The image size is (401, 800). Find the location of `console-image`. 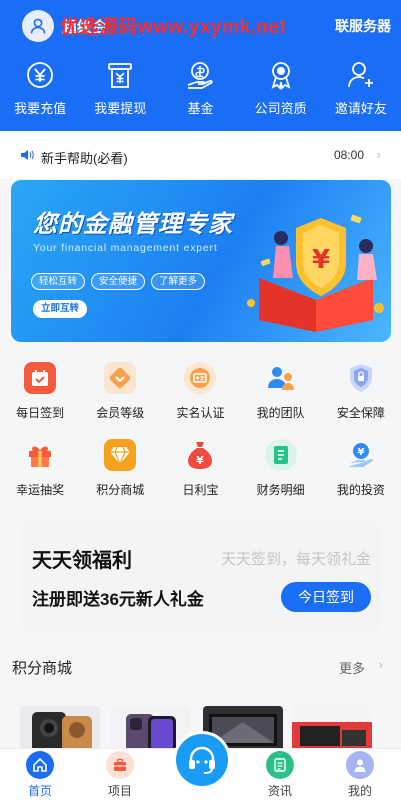

console-image is located at coordinates (332, 726).